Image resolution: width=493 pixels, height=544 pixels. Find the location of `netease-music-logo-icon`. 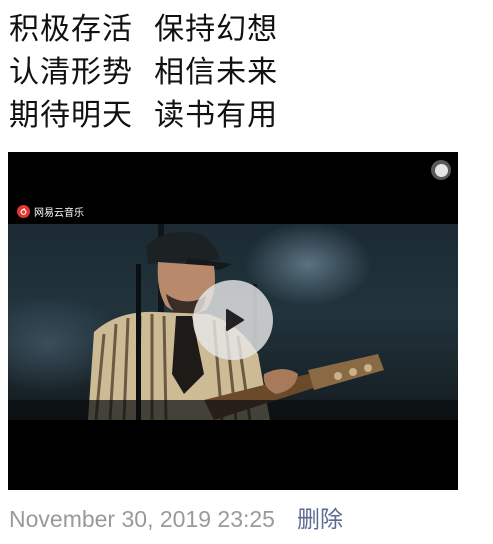

netease-music-logo-icon is located at coordinates (23, 211).